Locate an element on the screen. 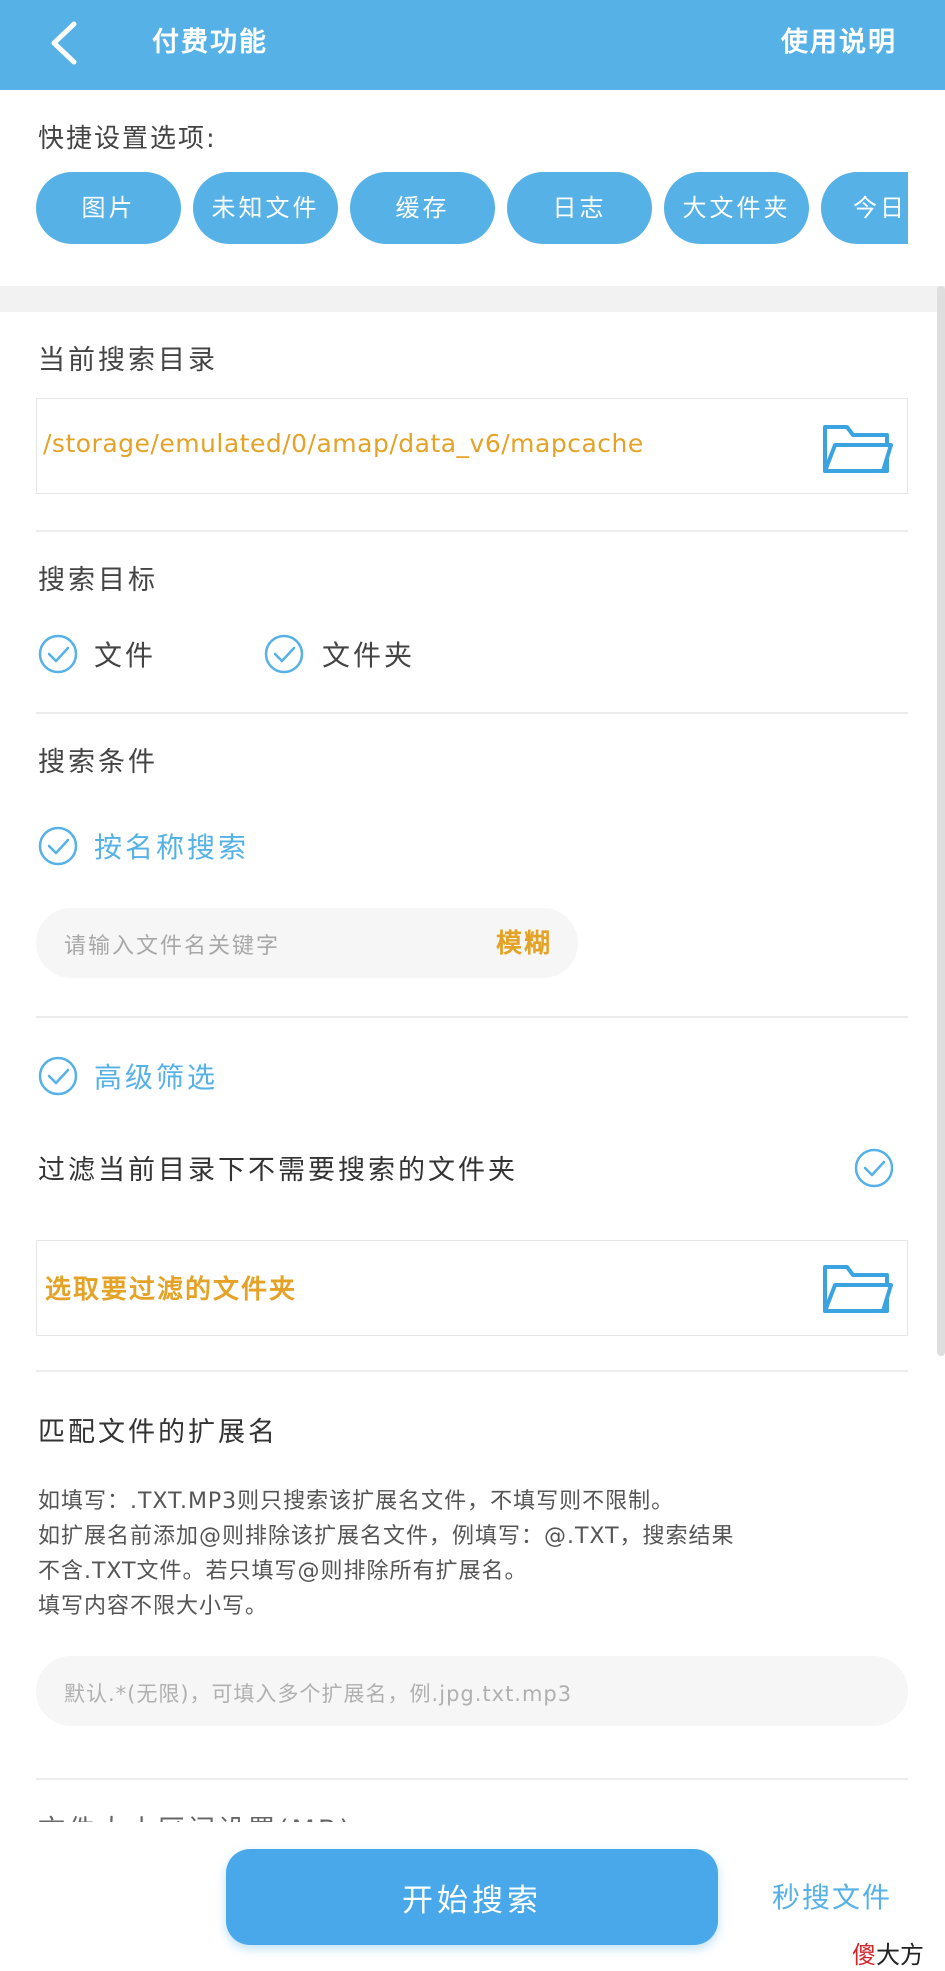 The width and height of the screenshot is (945, 1971). app-header: 付费功能 使用说明 is located at coordinates (472, 45).